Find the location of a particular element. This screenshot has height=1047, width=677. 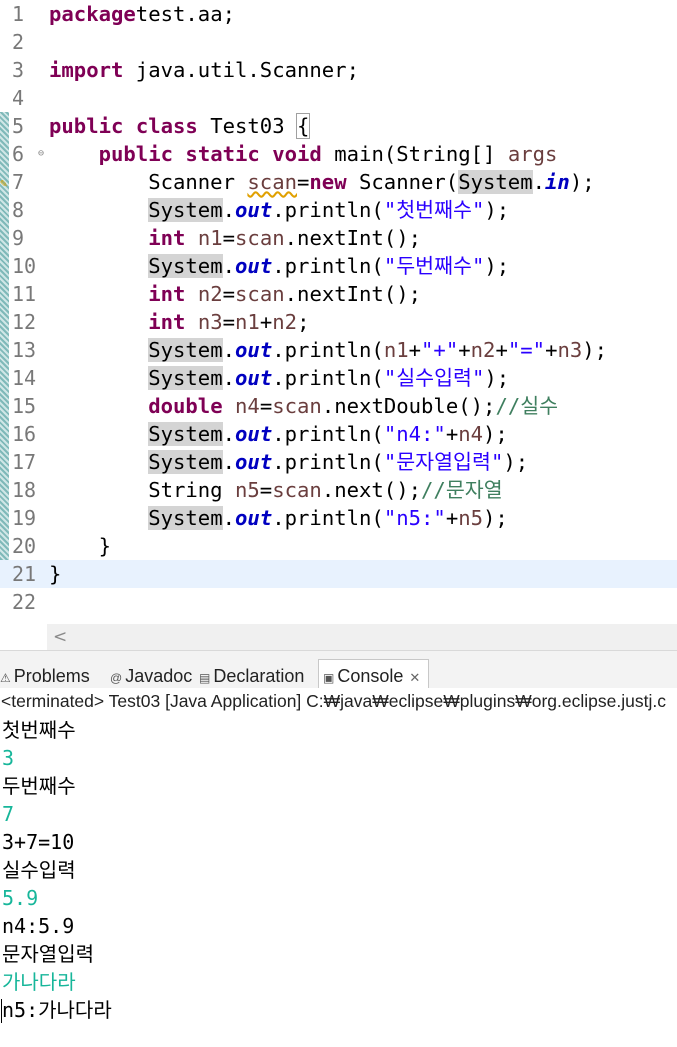

close-icon: ✕ is located at coordinates (414, 677).